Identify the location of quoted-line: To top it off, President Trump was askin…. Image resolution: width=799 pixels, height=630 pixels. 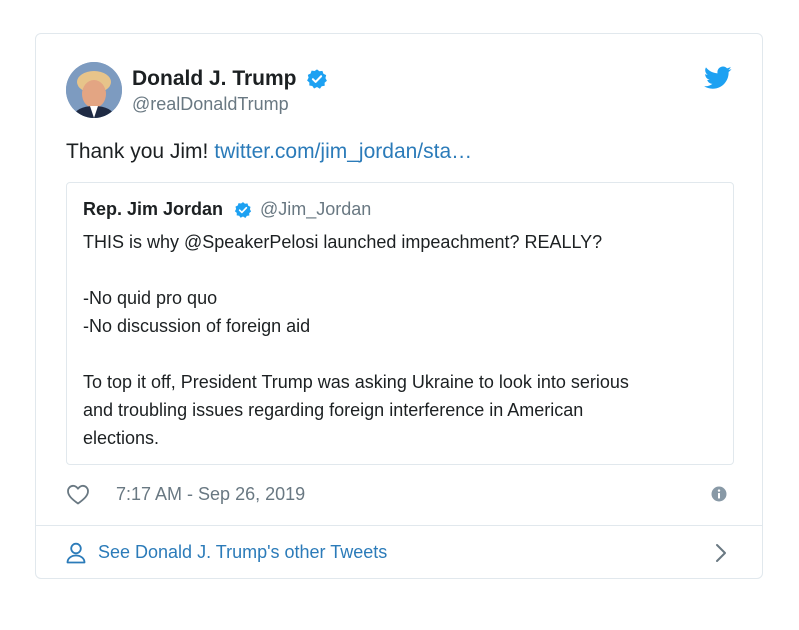
(356, 382).